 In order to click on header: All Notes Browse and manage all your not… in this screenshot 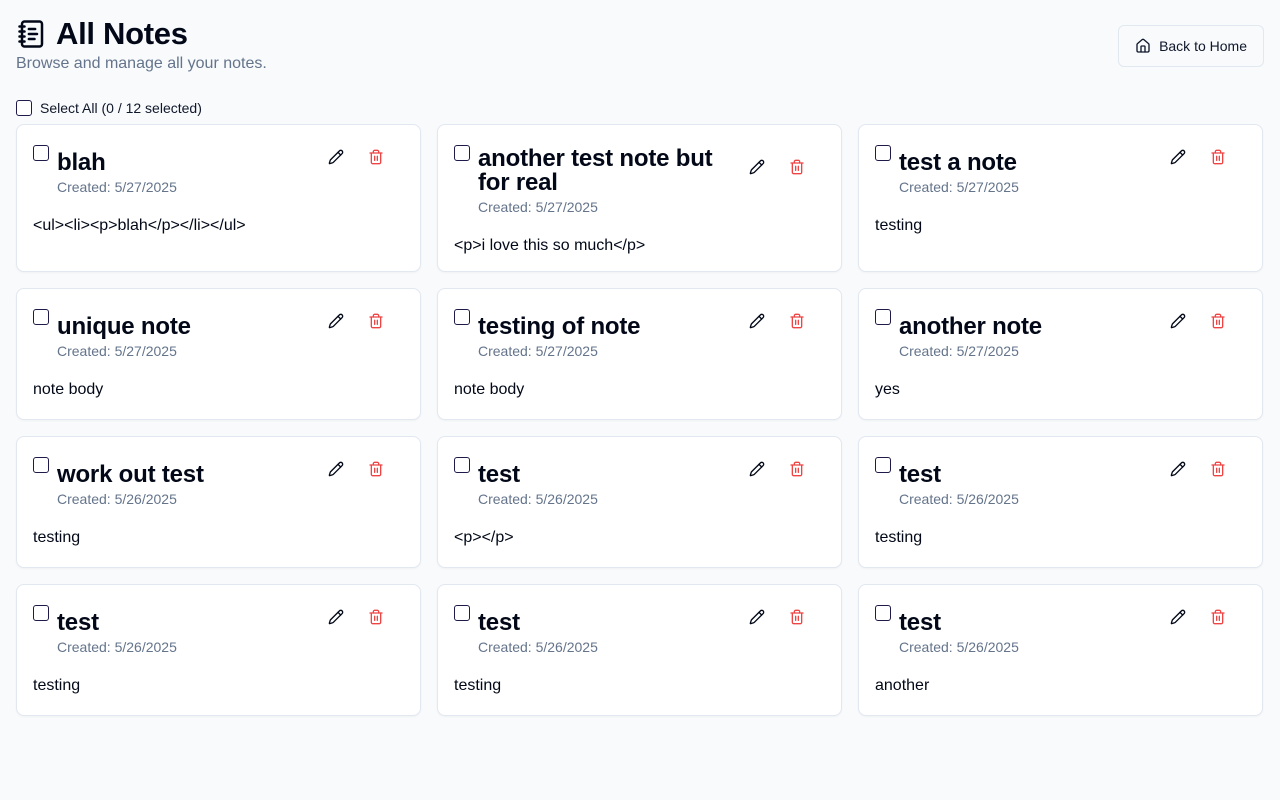, I will do `click(640, 54)`.